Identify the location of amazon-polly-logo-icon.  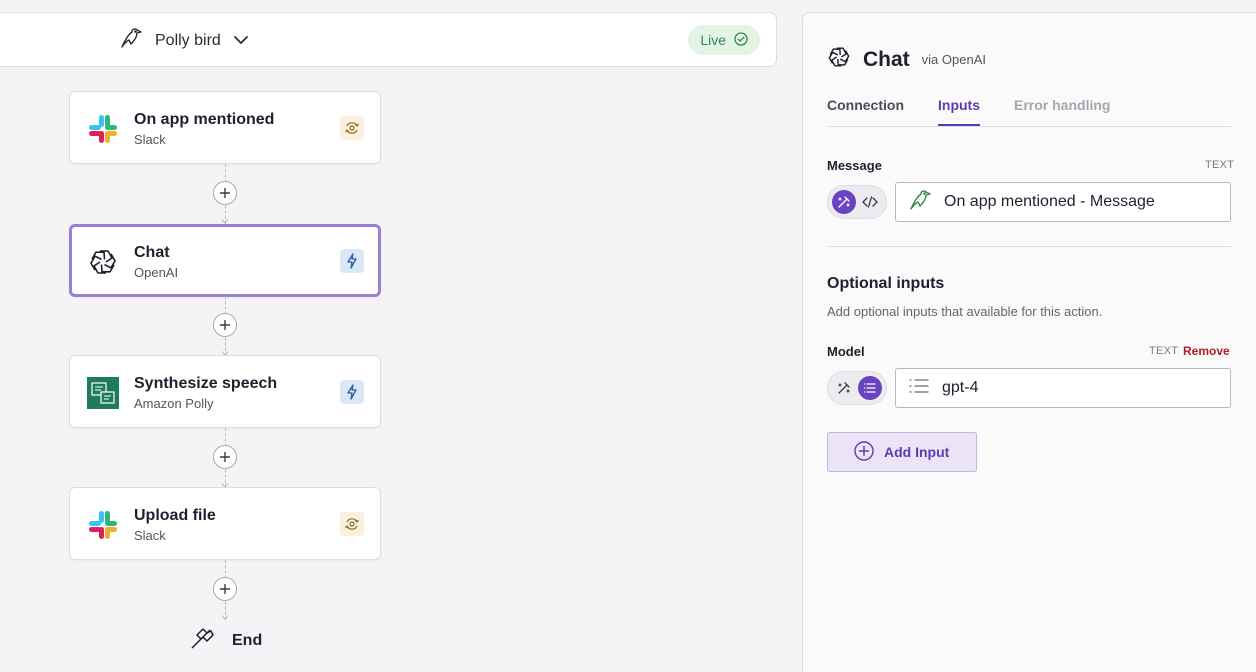
(102, 392).